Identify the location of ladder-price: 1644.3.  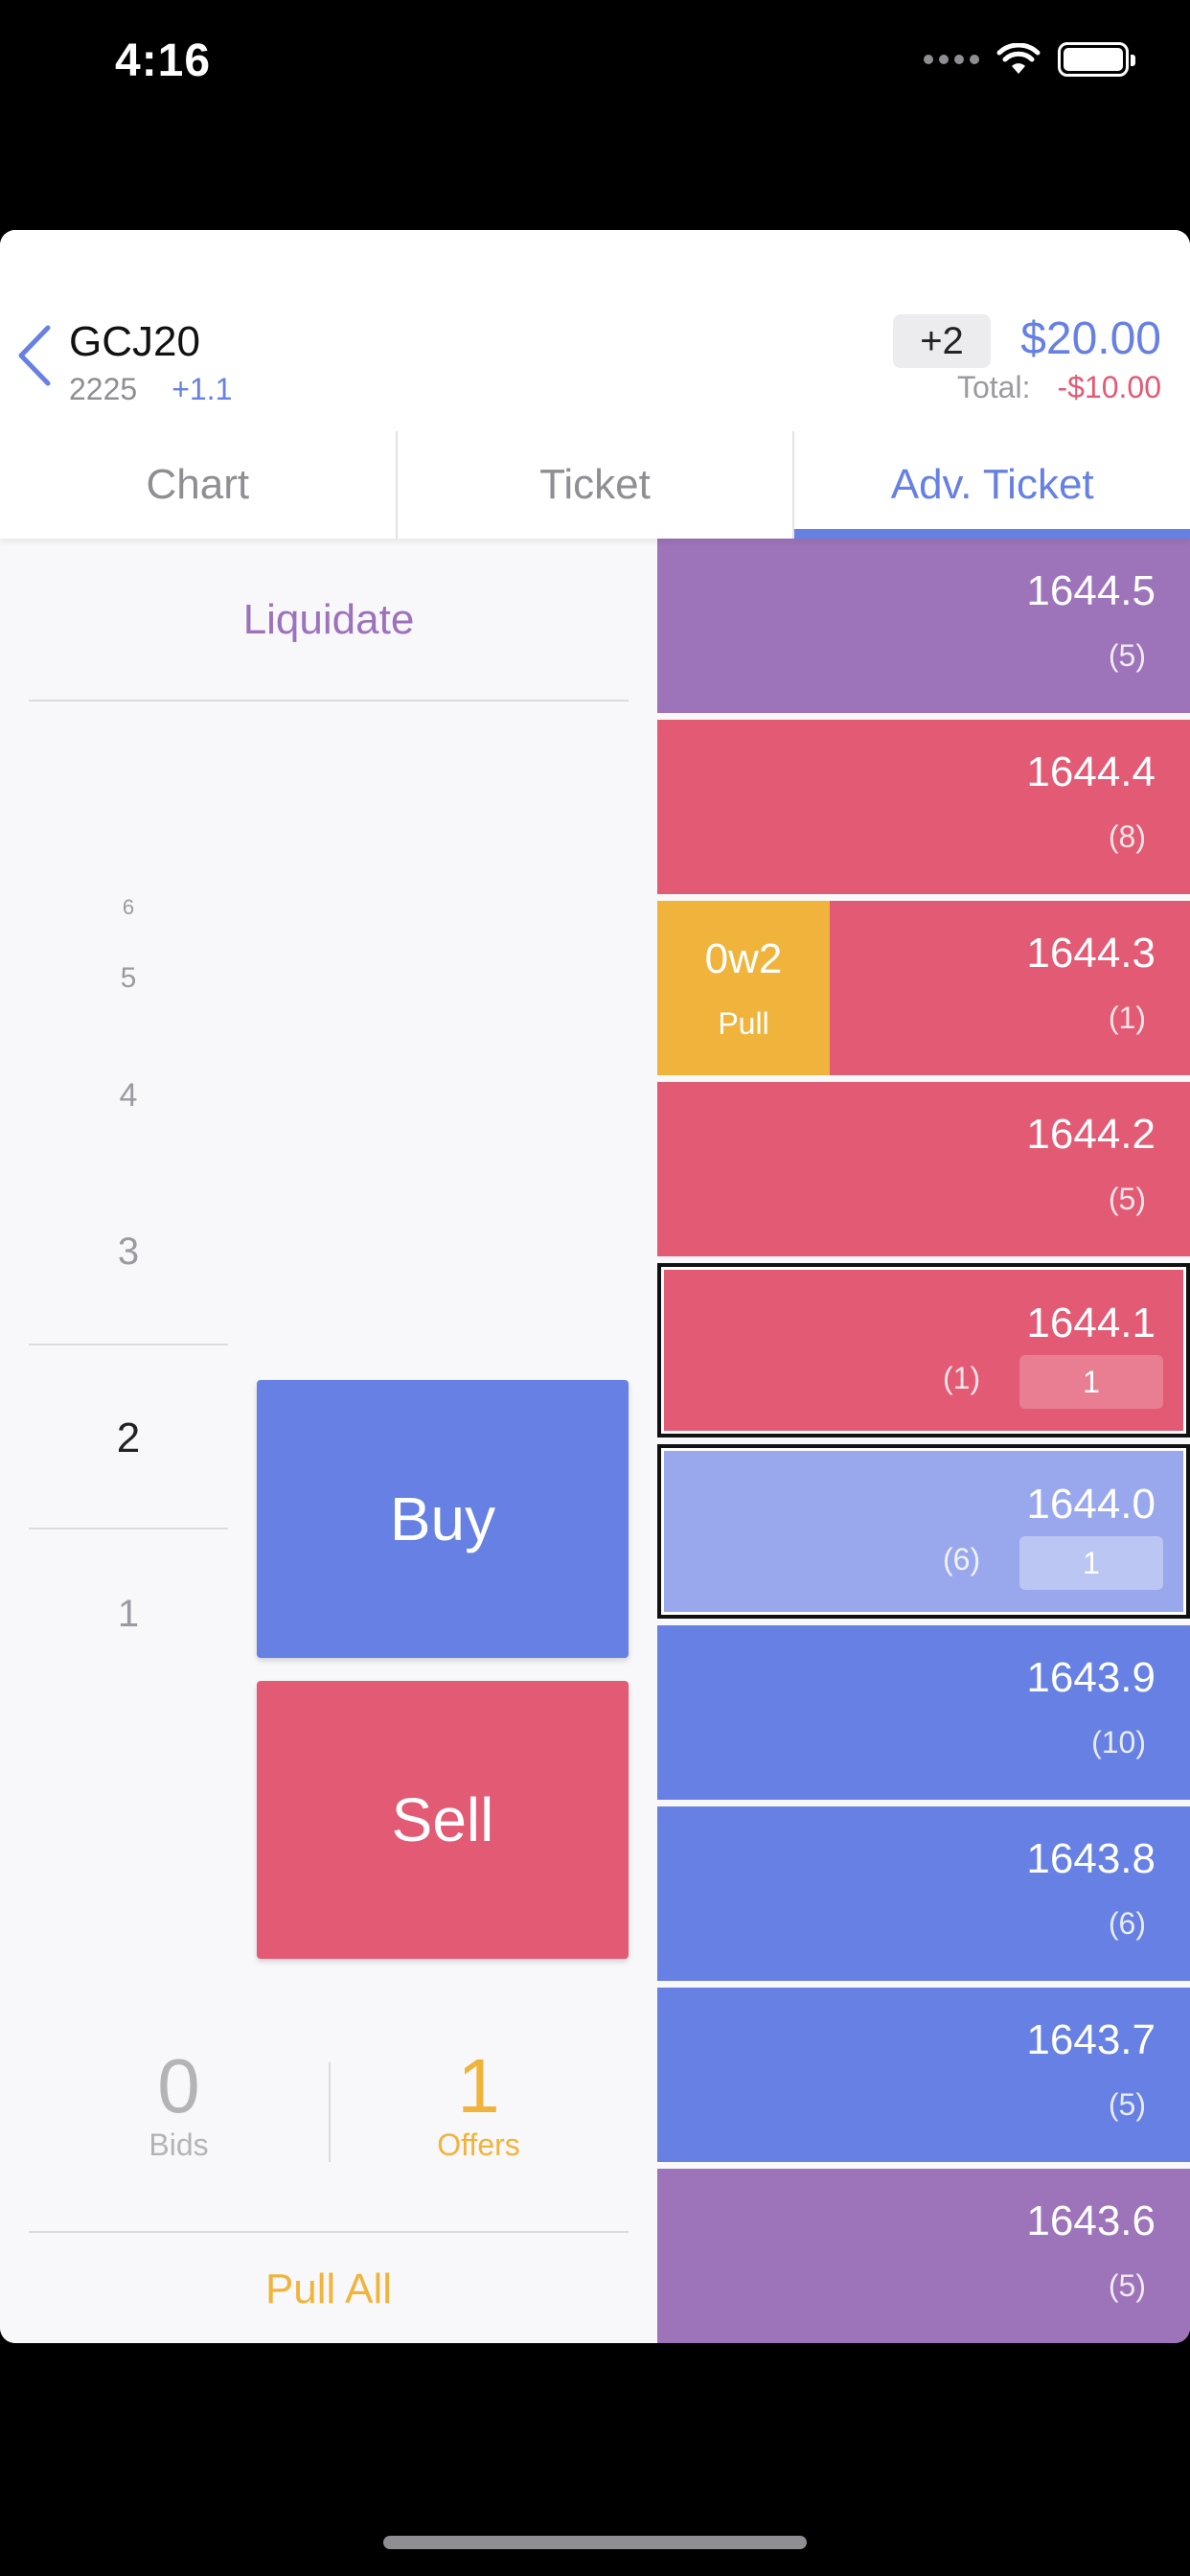
(1091, 953).